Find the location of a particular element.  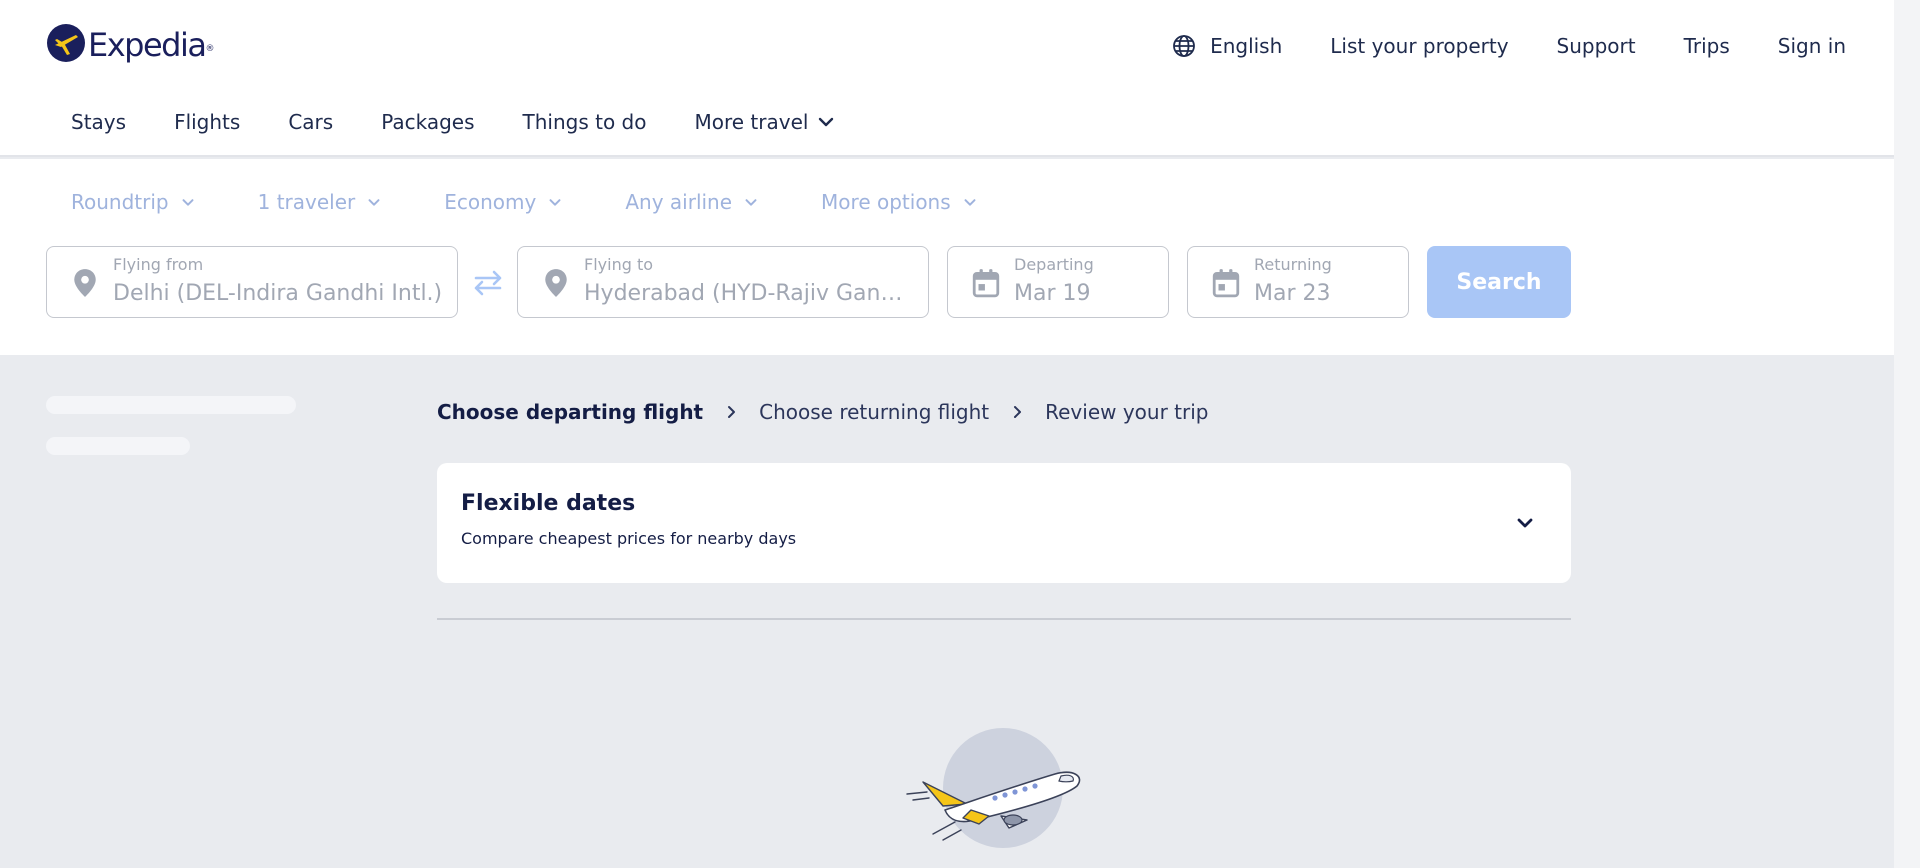

breadcrumb-step-departing: Choose departing flight is located at coordinates (570, 412).